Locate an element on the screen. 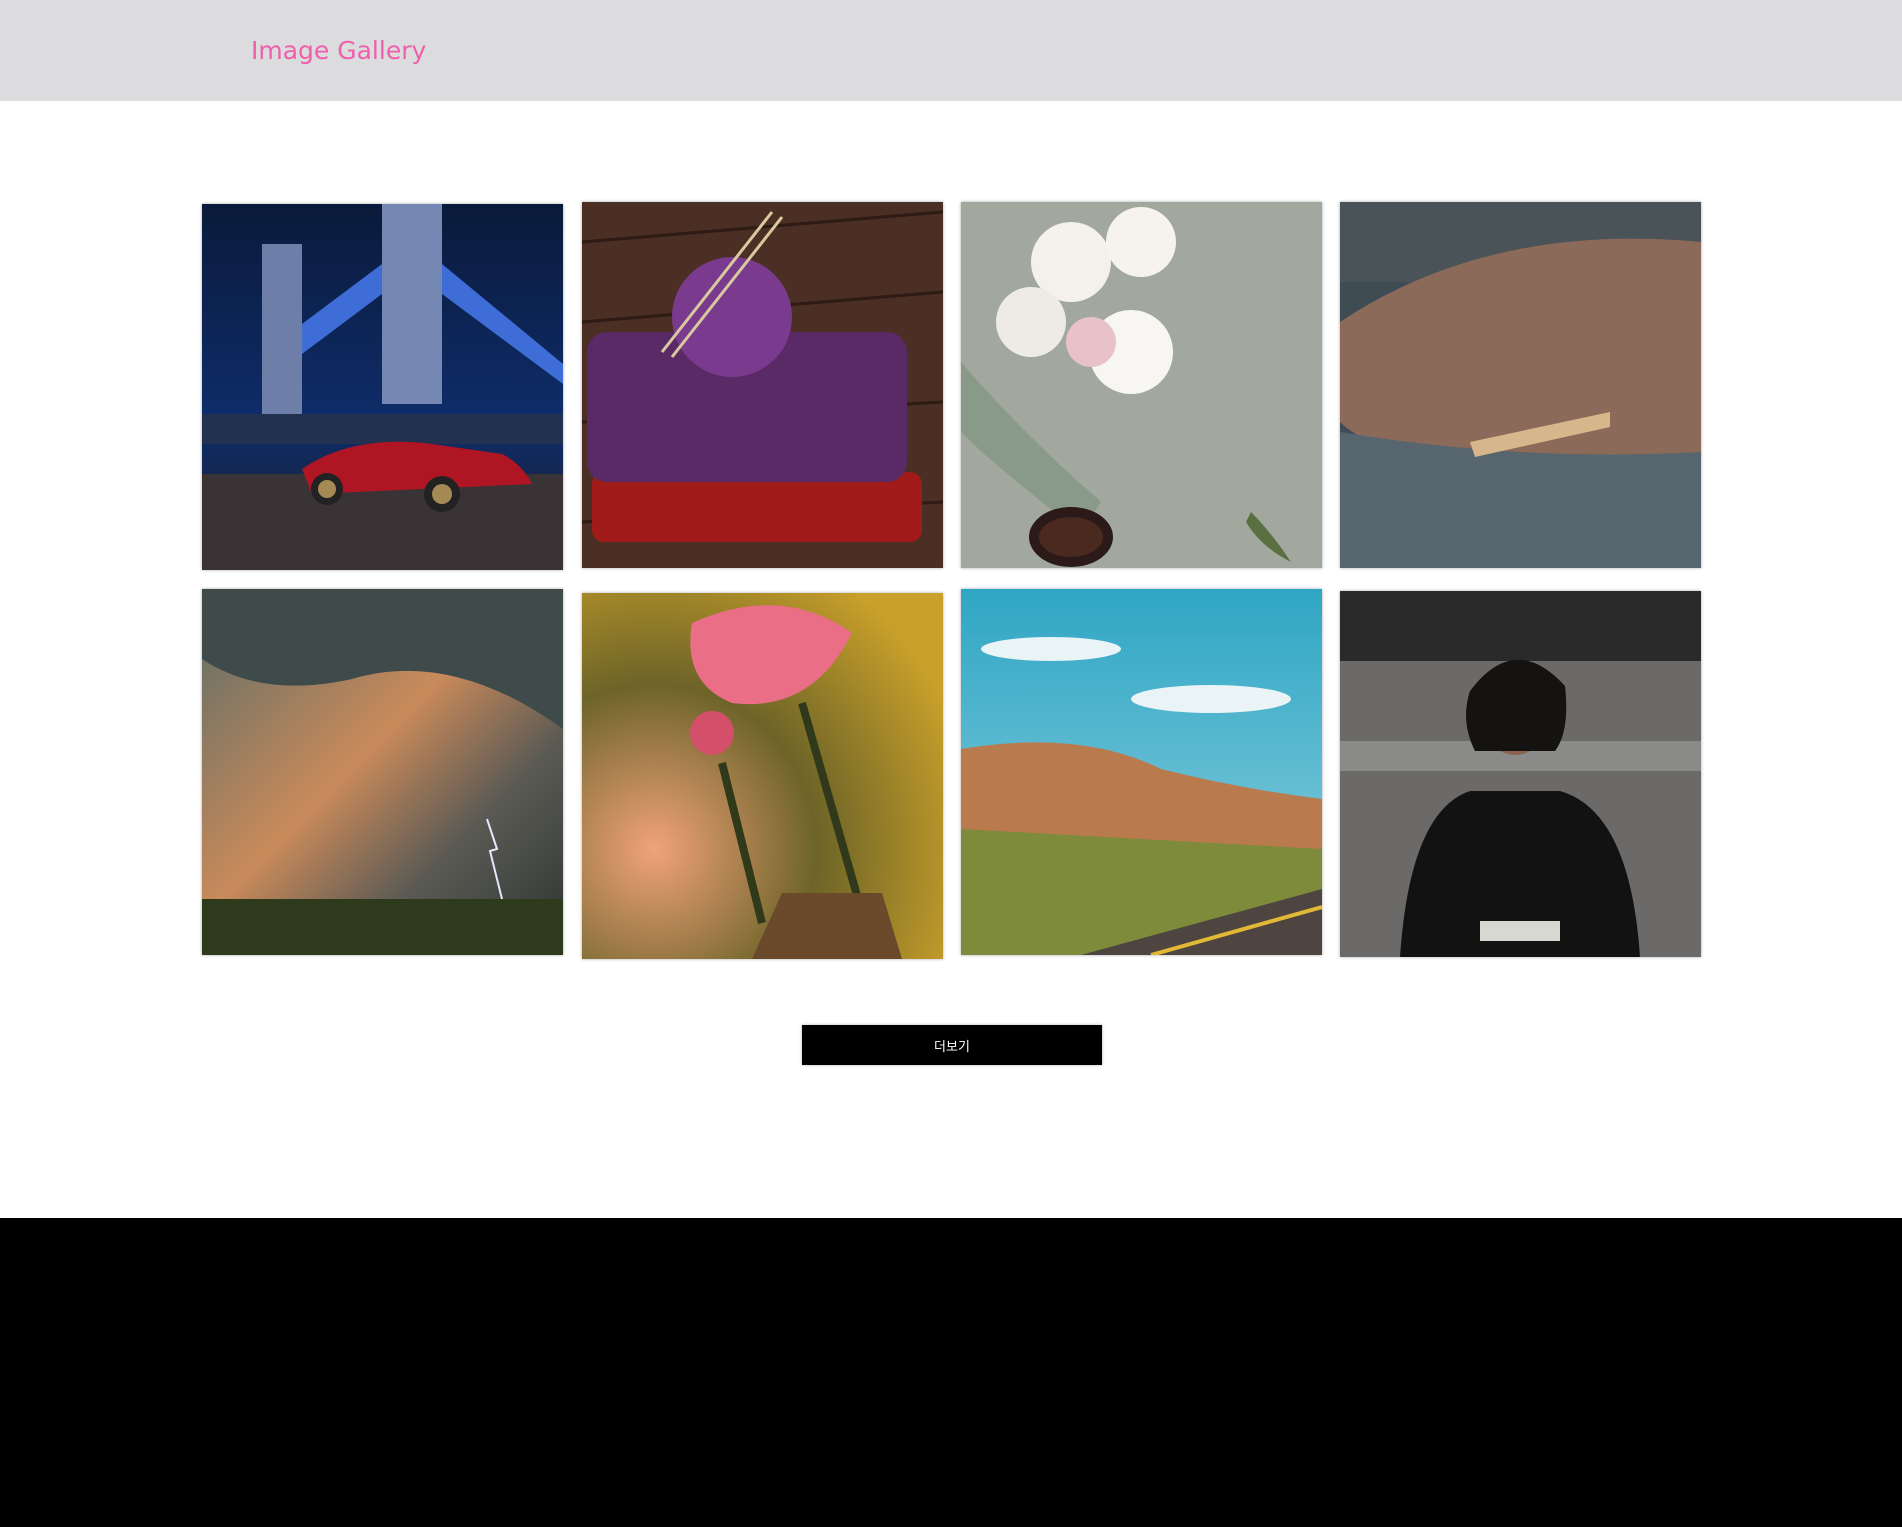 The image size is (1902, 1527). gallery-image-pink-flowers is located at coordinates (762, 776).